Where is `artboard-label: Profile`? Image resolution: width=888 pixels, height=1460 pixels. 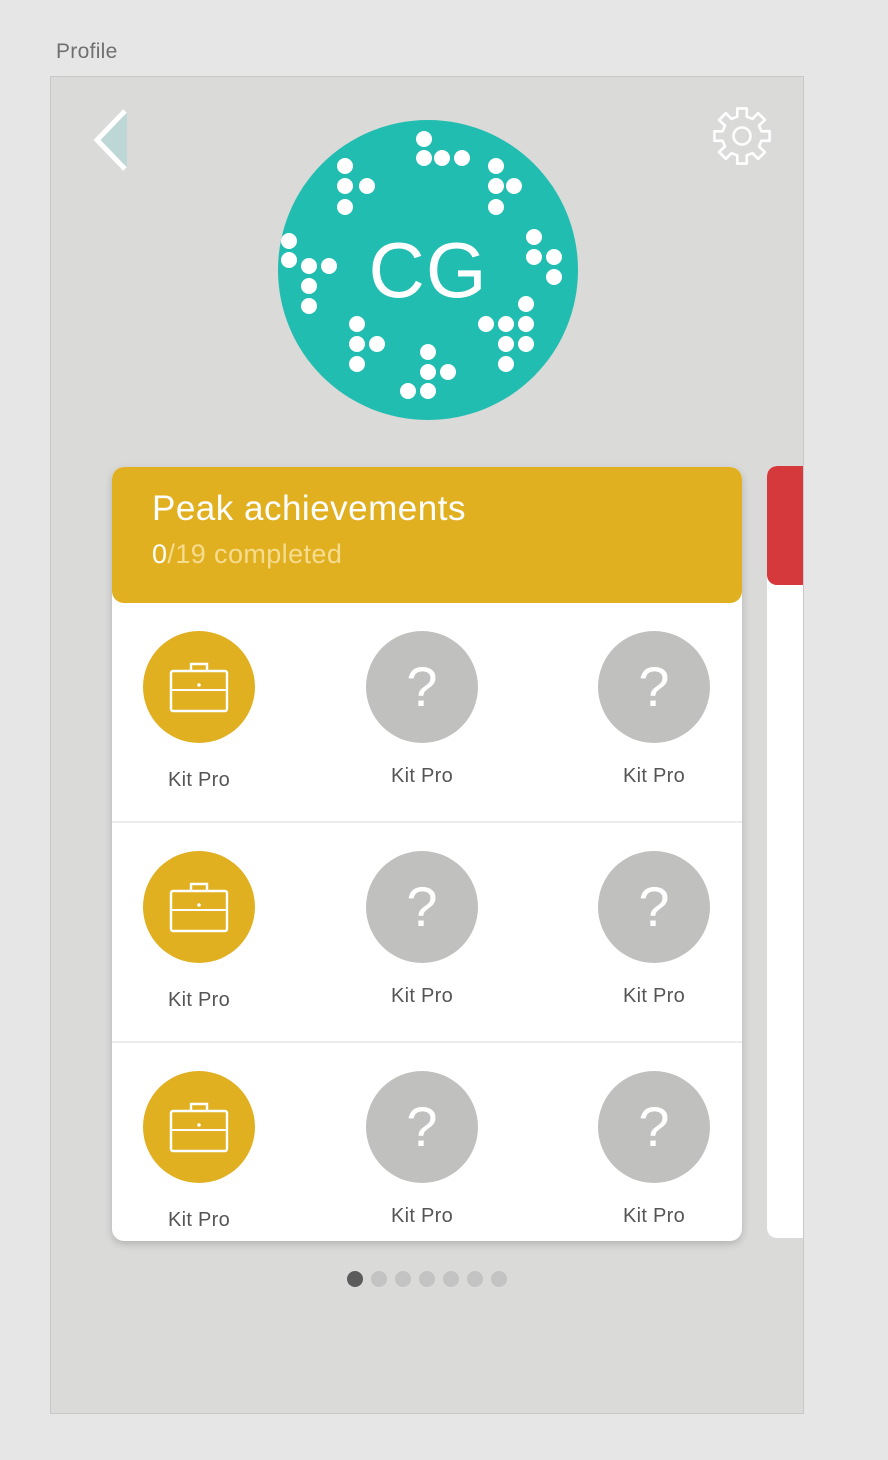
artboard-label: Profile is located at coordinates (87, 51).